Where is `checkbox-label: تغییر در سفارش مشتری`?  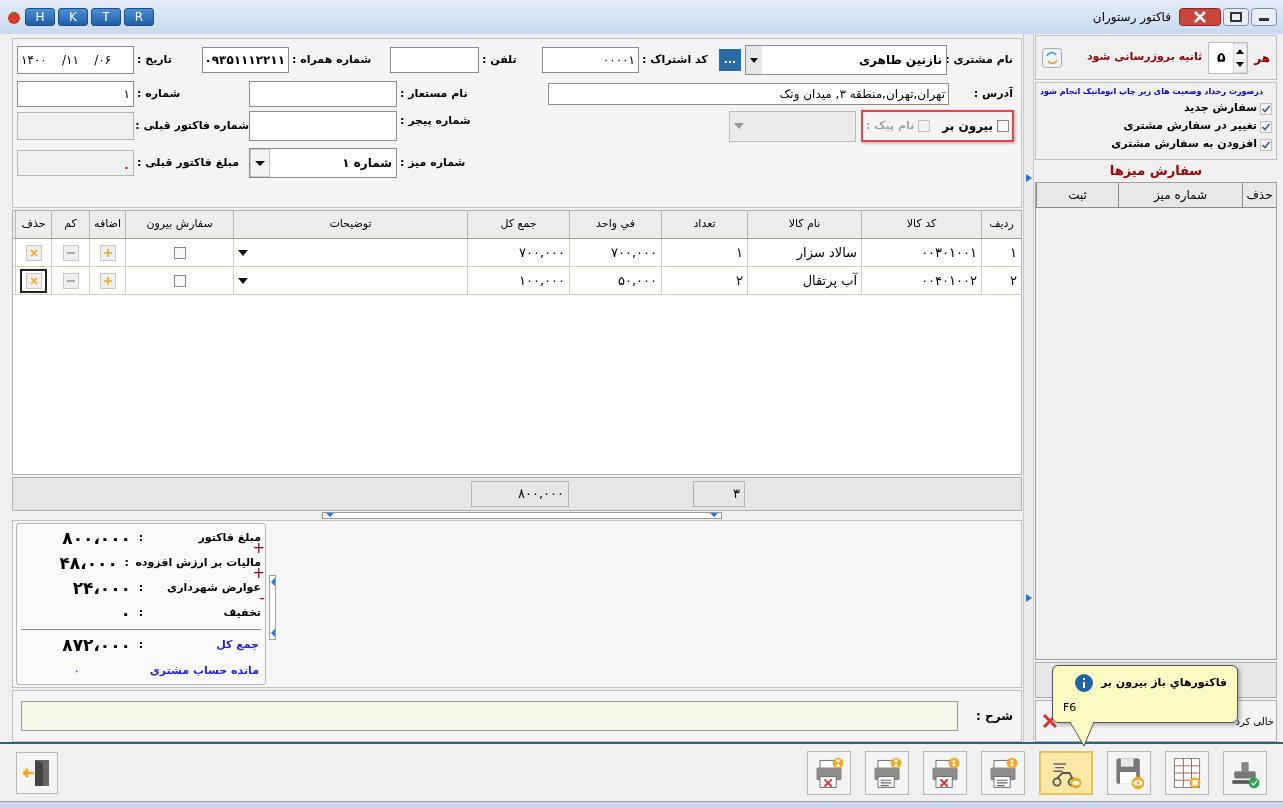
checkbox-label: تغییر در سفارش مشتری is located at coordinates (1190, 126).